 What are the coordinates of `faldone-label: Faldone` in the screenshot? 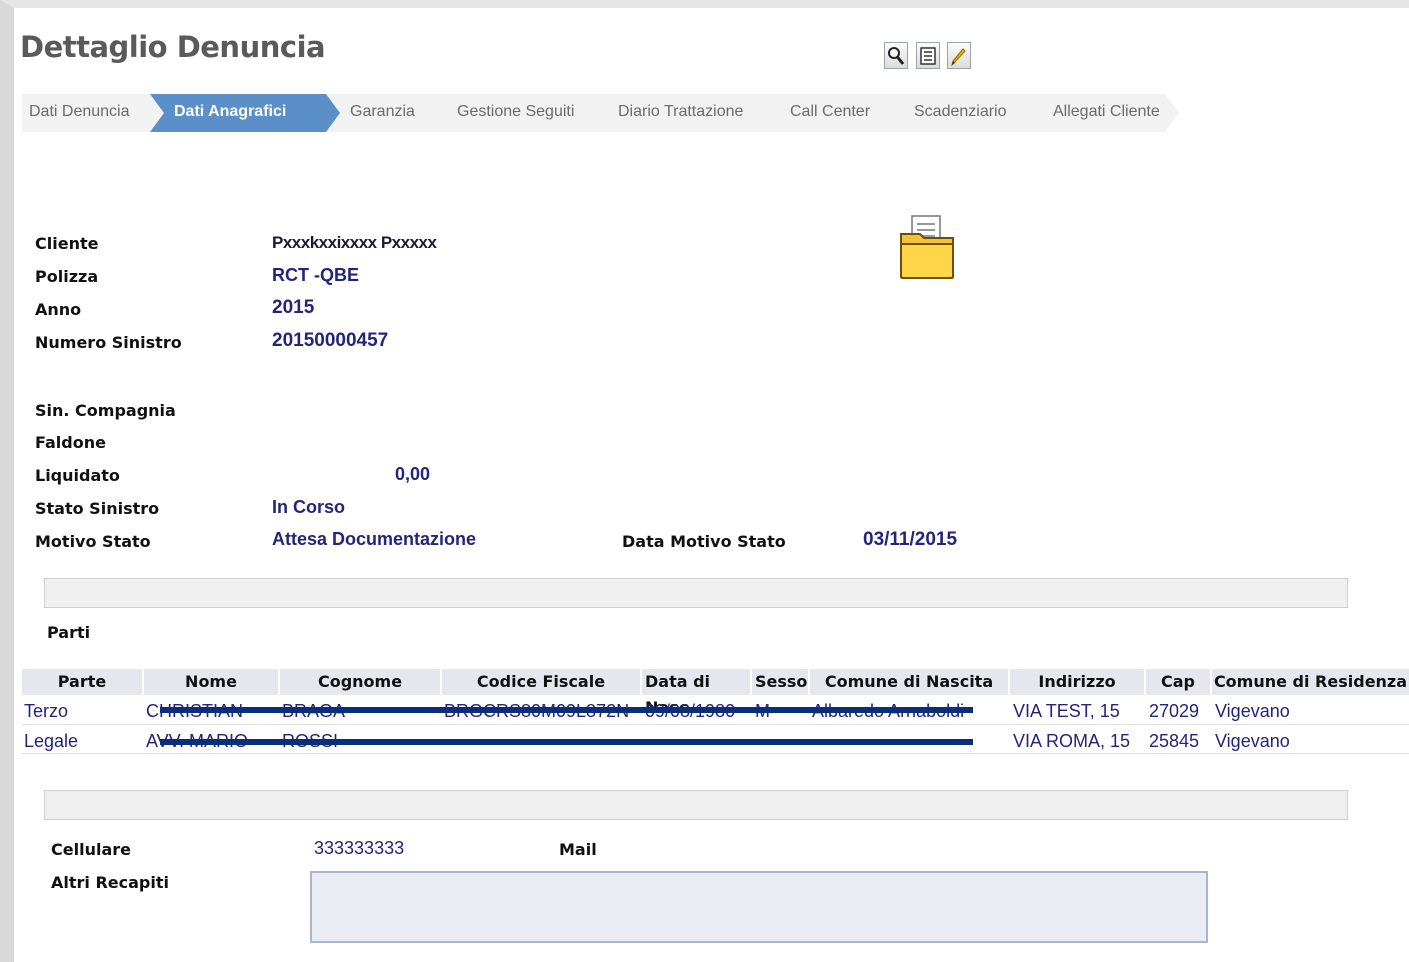 It's located at (70, 442).